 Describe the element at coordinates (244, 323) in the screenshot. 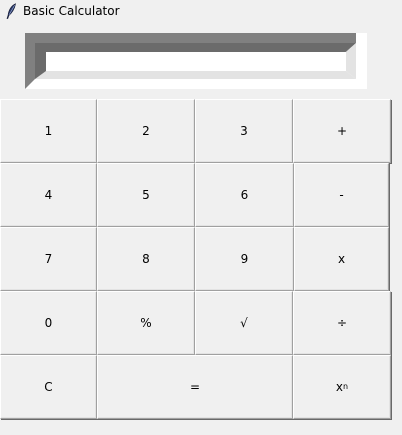

I see `square-root-button: √` at that location.